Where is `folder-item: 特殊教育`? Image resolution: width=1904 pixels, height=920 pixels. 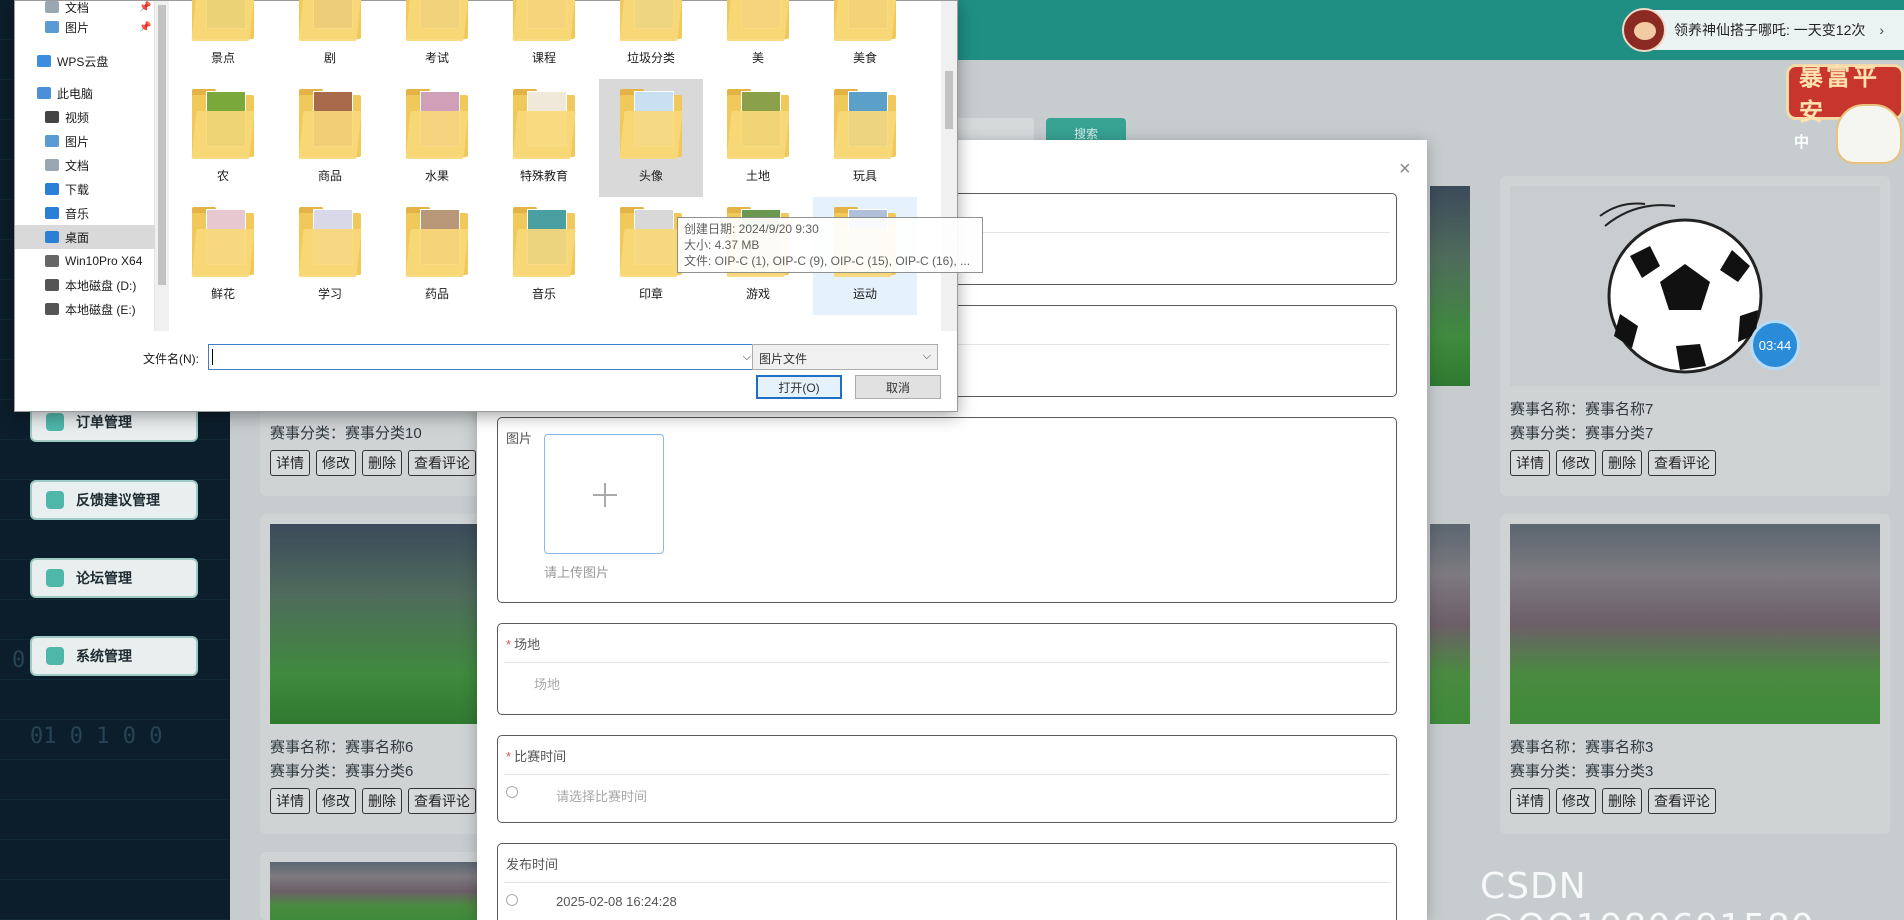
folder-item: 特殊教育 is located at coordinates (544, 138).